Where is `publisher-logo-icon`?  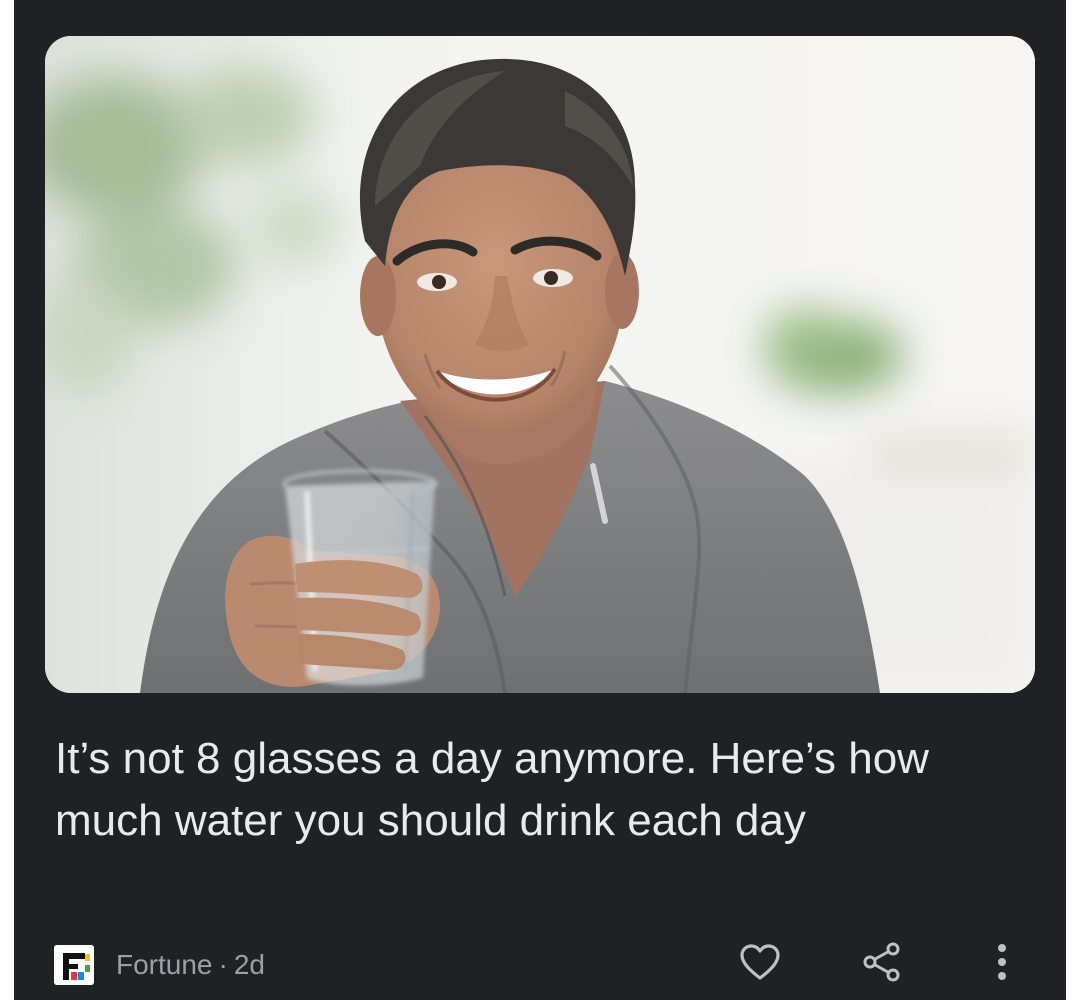 publisher-logo-icon is located at coordinates (74, 965).